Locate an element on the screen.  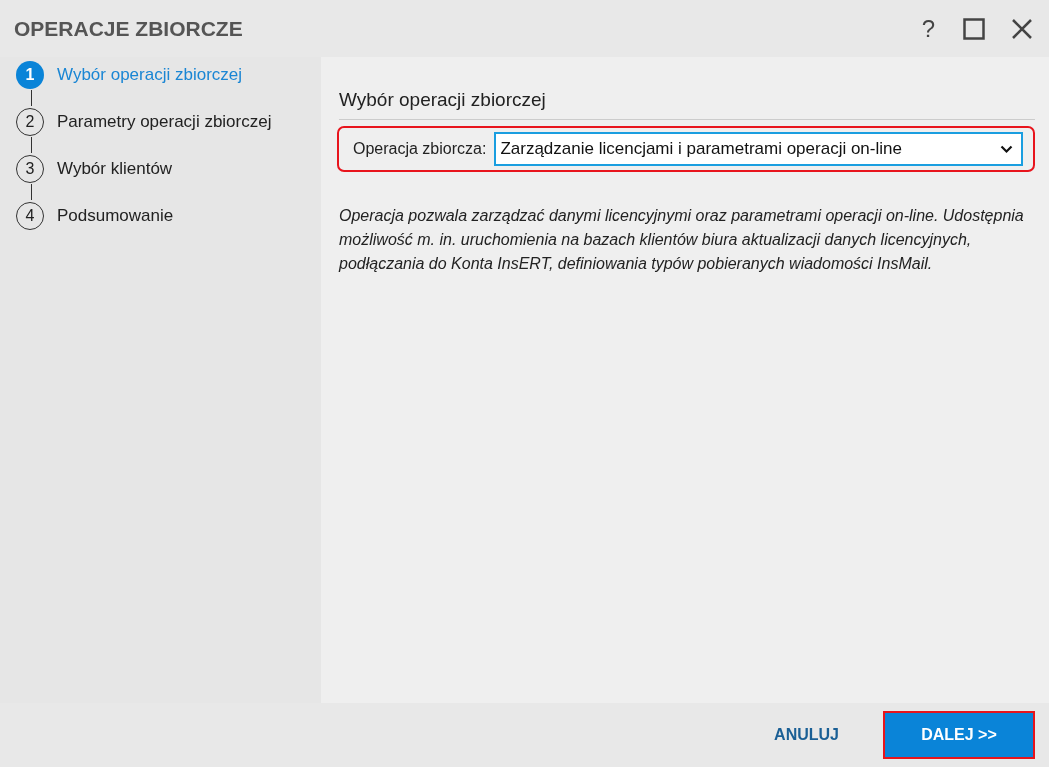
section-title: Wybór operacji zbiorczej is located at coordinates (687, 104).